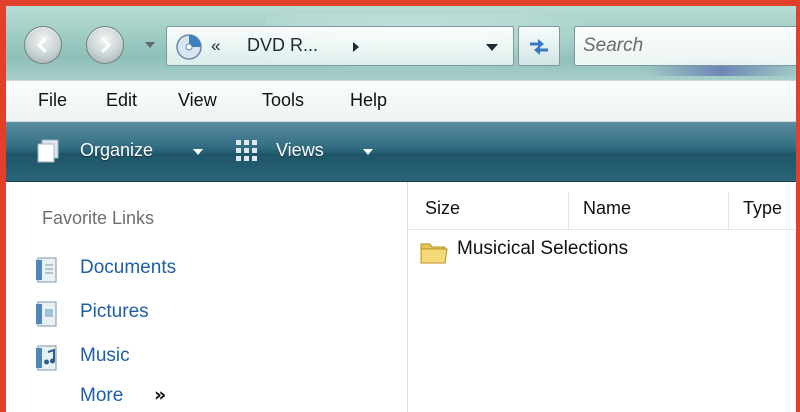  I want to click on recent-pages-dropdown, so click(150, 45).